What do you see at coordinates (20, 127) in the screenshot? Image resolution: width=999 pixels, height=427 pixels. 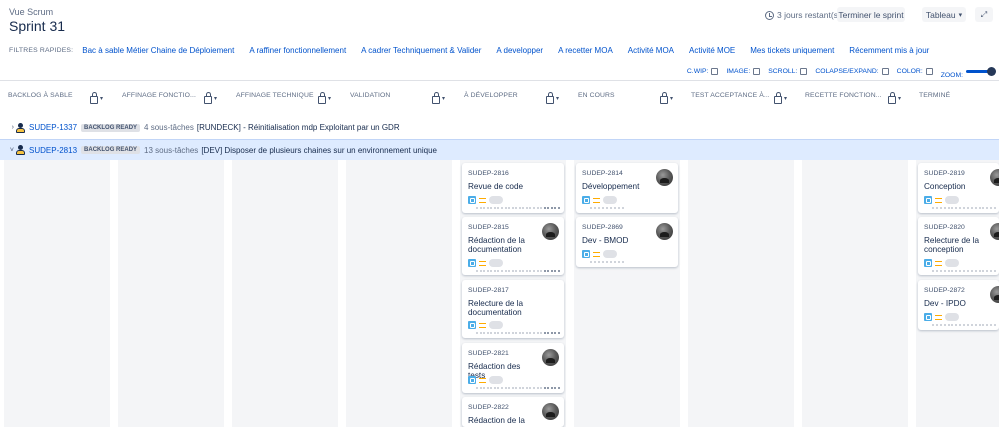 I see `story-owner-icon` at bounding box center [20, 127].